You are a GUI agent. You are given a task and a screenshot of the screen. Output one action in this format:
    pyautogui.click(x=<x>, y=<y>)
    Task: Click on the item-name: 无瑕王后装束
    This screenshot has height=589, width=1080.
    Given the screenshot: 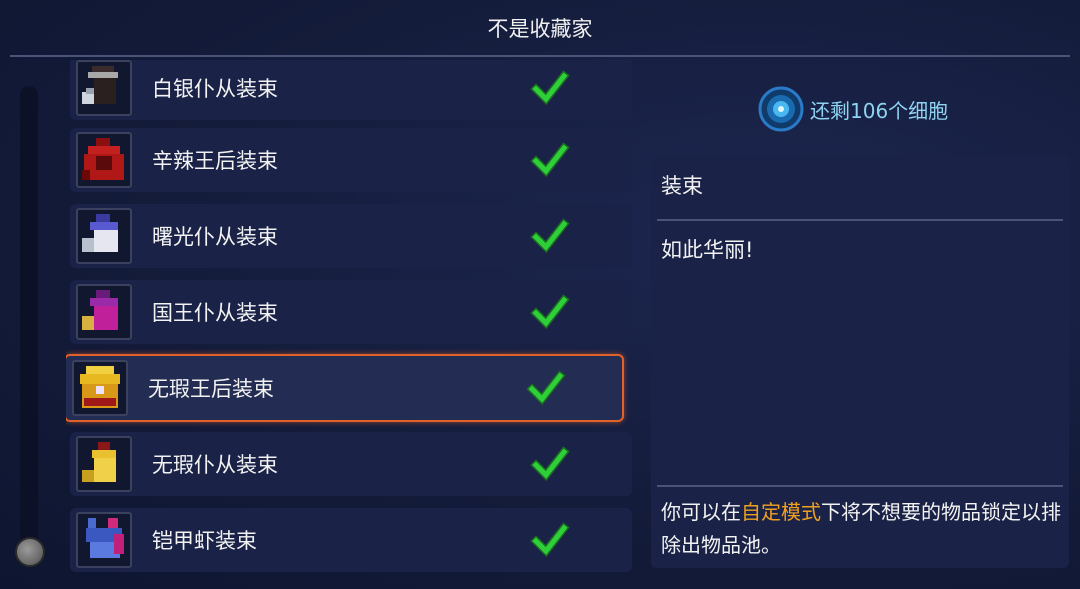 What is the action you would take?
    pyautogui.click(x=211, y=389)
    